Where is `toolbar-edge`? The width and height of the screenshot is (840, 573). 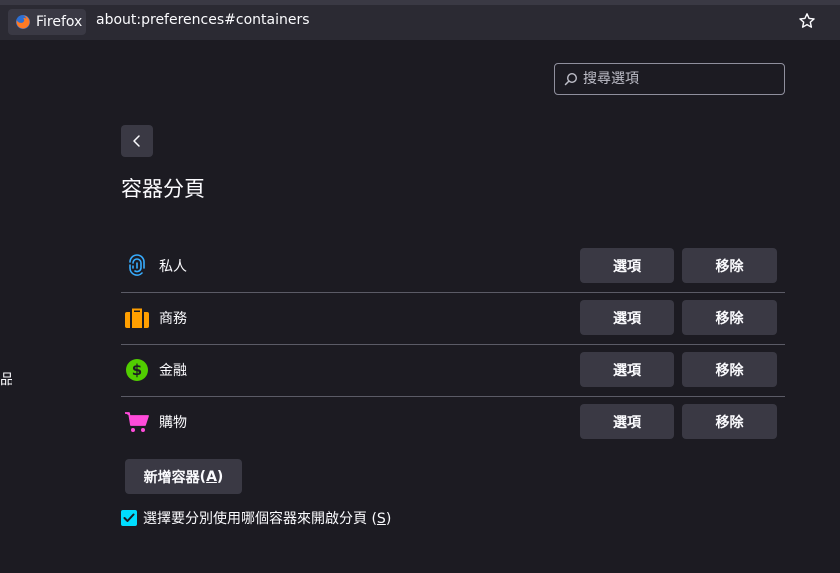
toolbar-edge is located at coordinates (832, 22).